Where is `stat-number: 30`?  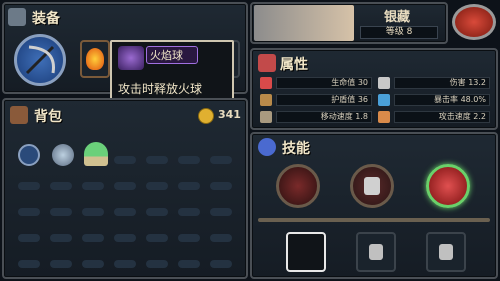
stat-number: 30 is located at coordinates (362, 82).